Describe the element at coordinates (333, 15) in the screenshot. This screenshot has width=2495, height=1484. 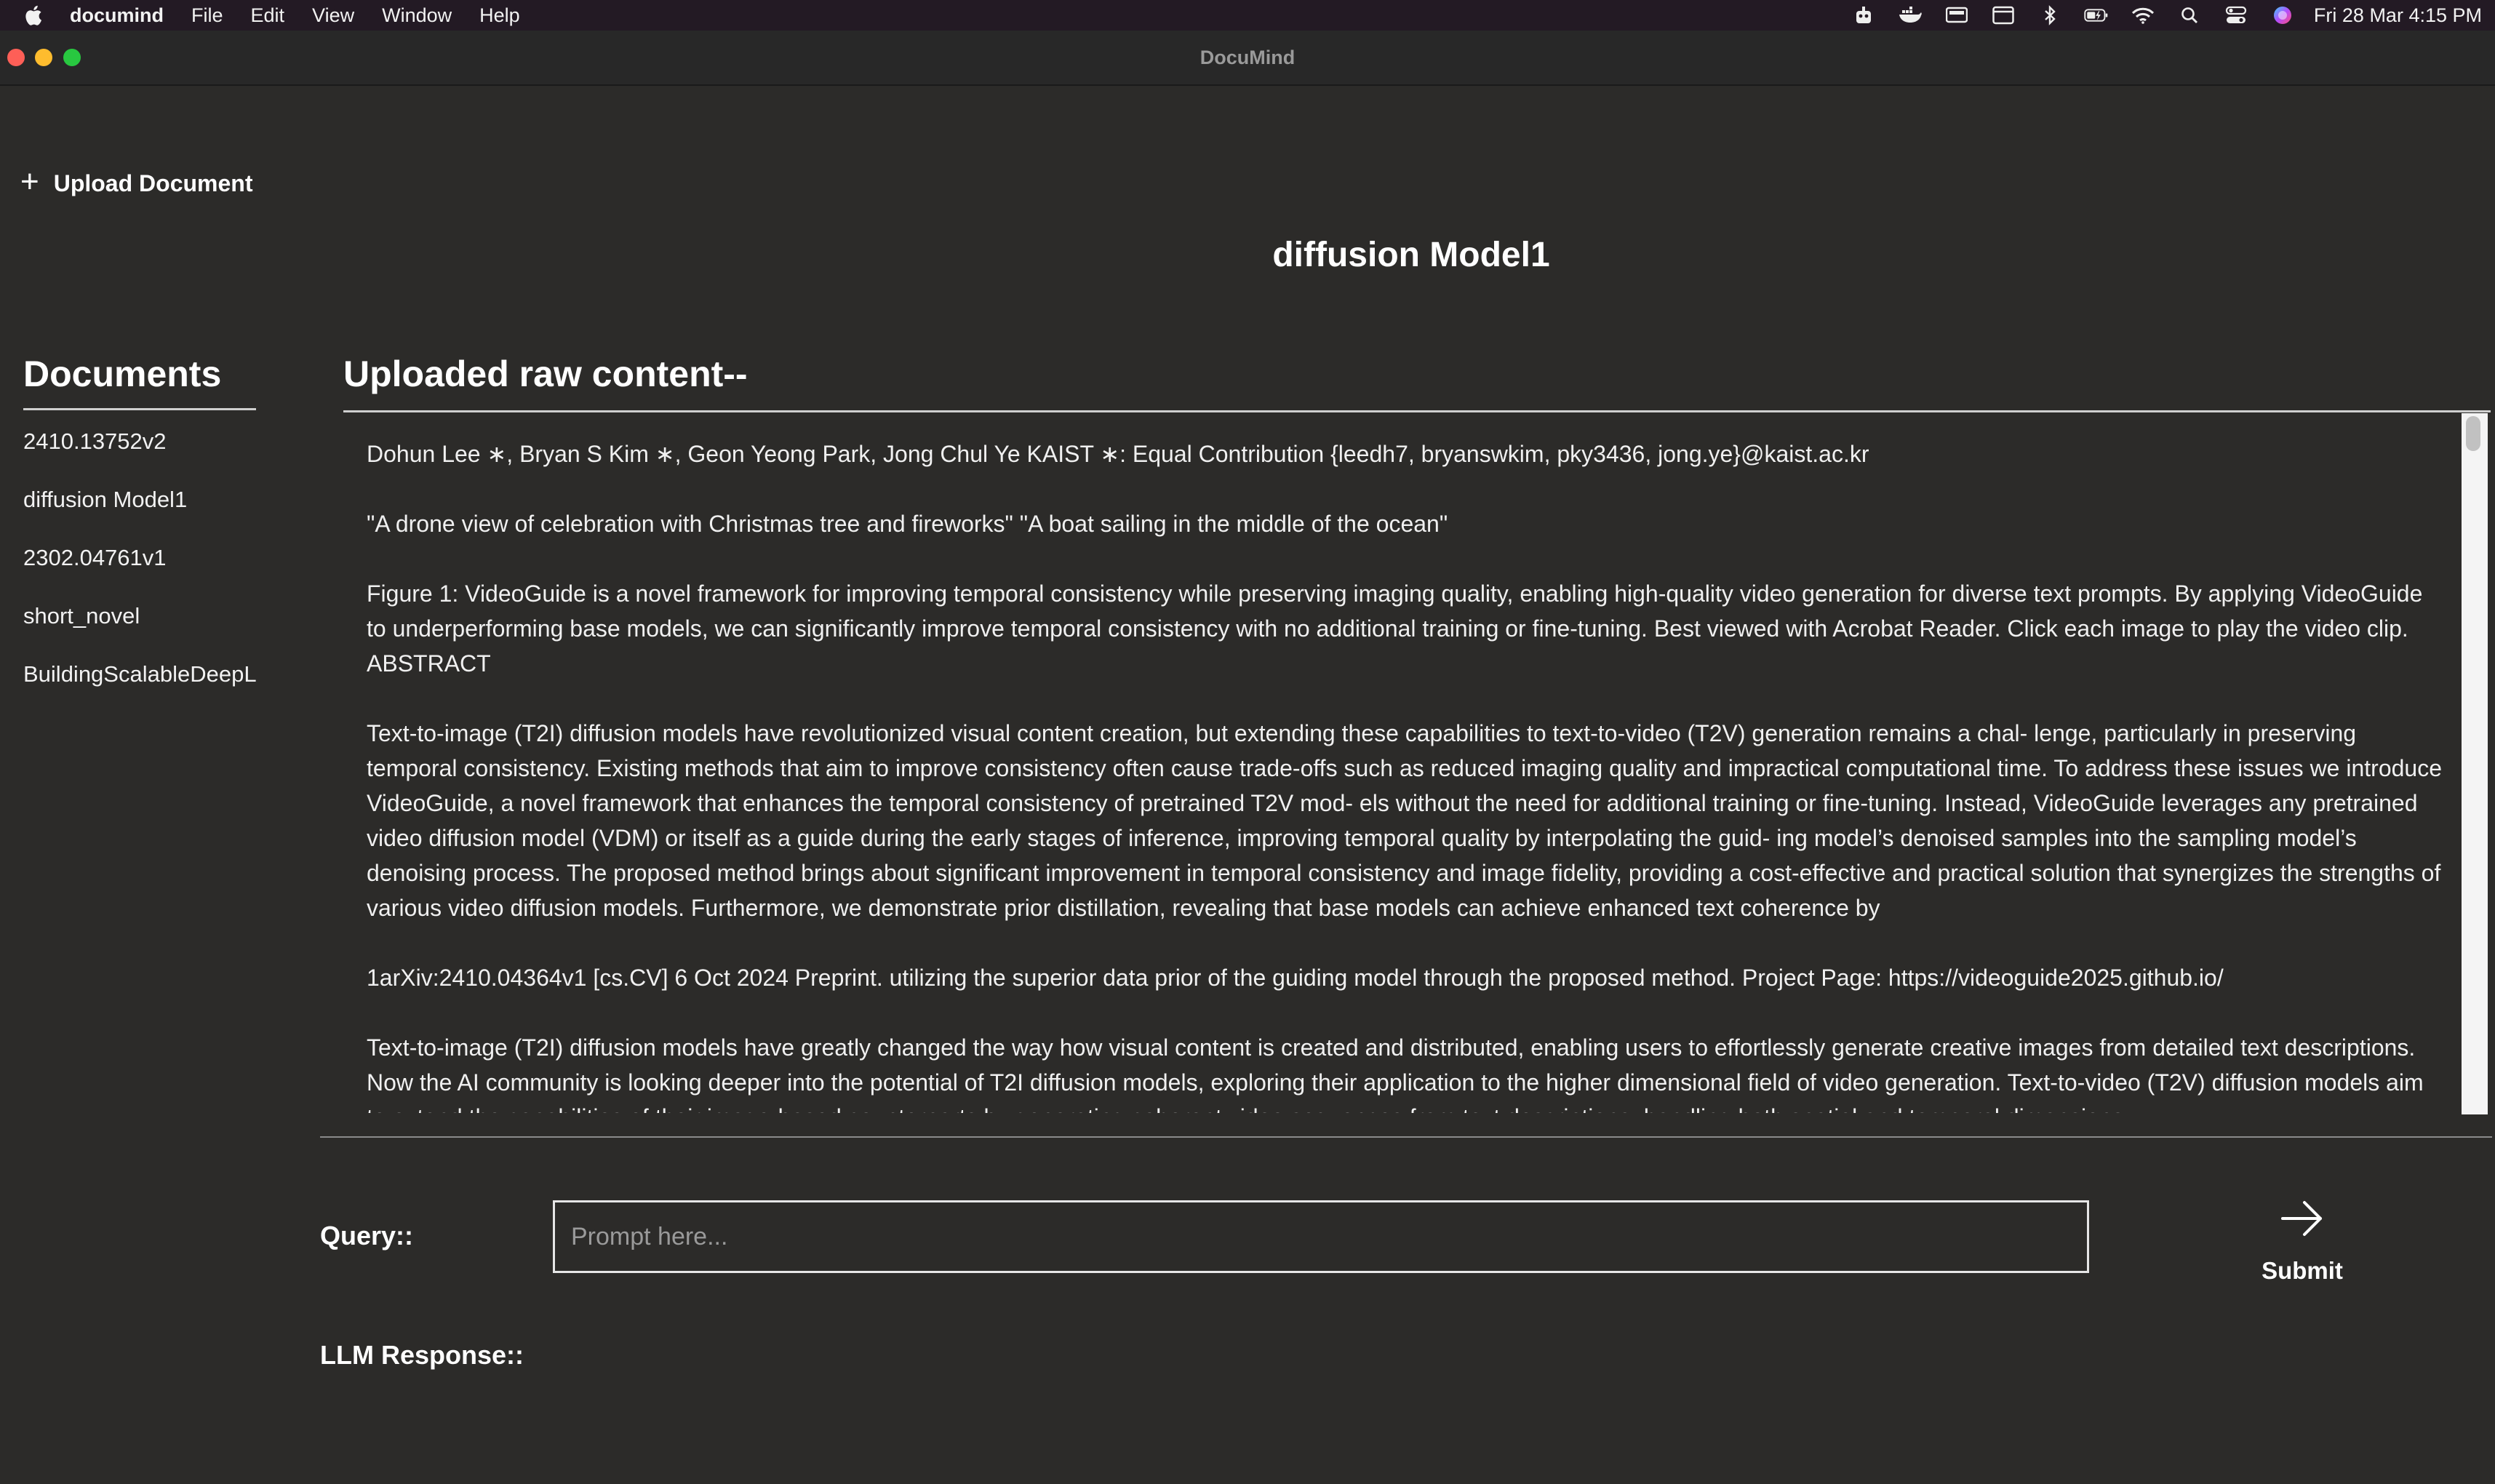
I see `menu-view: View` at that location.